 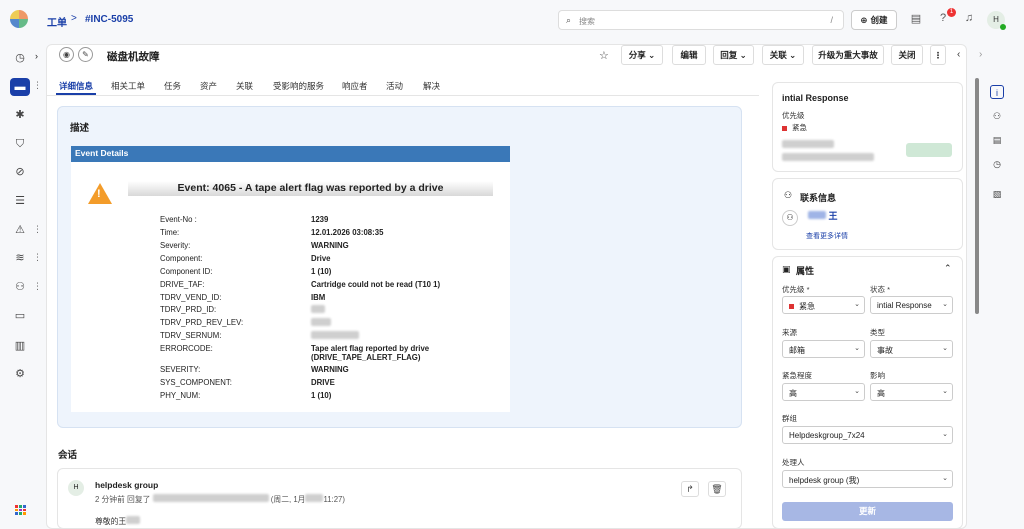 What do you see at coordinates (824, 480) in the screenshot?
I see `assignee-select-value: helpdesk group (我)` at bounding box center [824, 480].